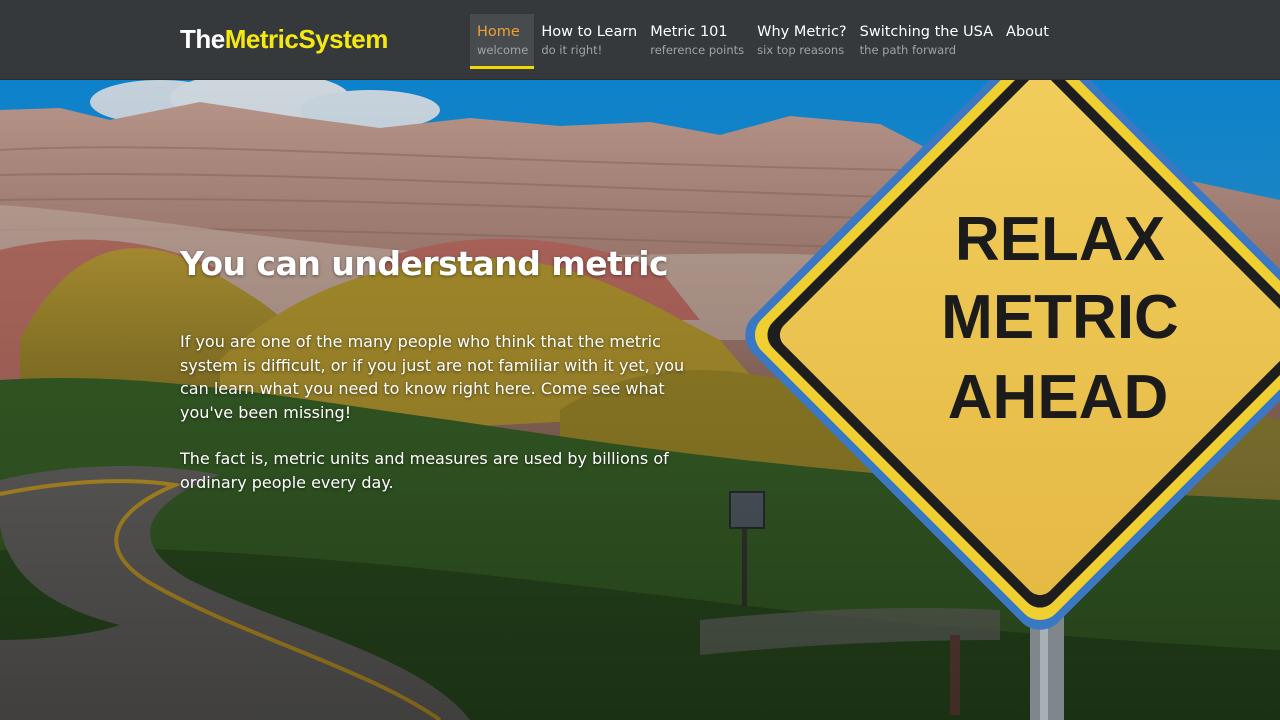  I want to click on sign-line-relax: RELAX, so click(1060, 239).